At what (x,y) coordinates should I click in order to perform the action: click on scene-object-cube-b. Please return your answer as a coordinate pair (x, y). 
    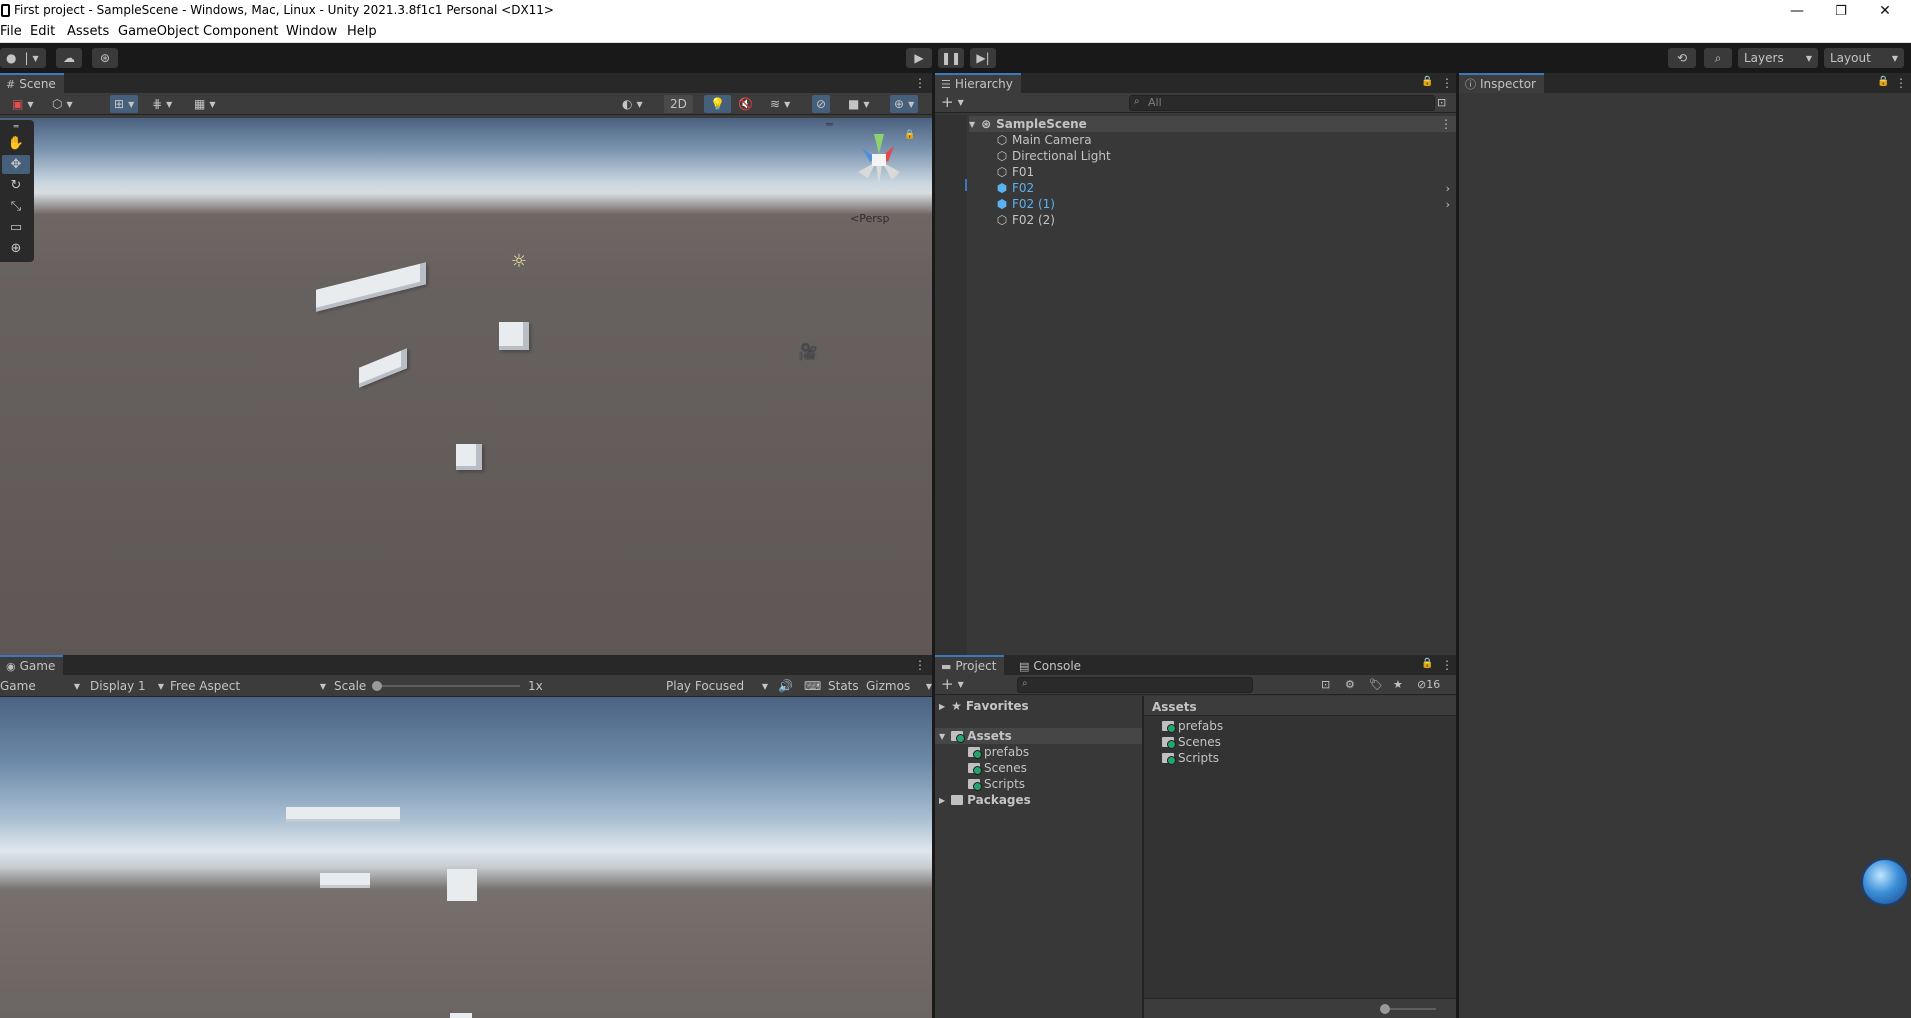
    Looking at the image, I should click on (469, 457).